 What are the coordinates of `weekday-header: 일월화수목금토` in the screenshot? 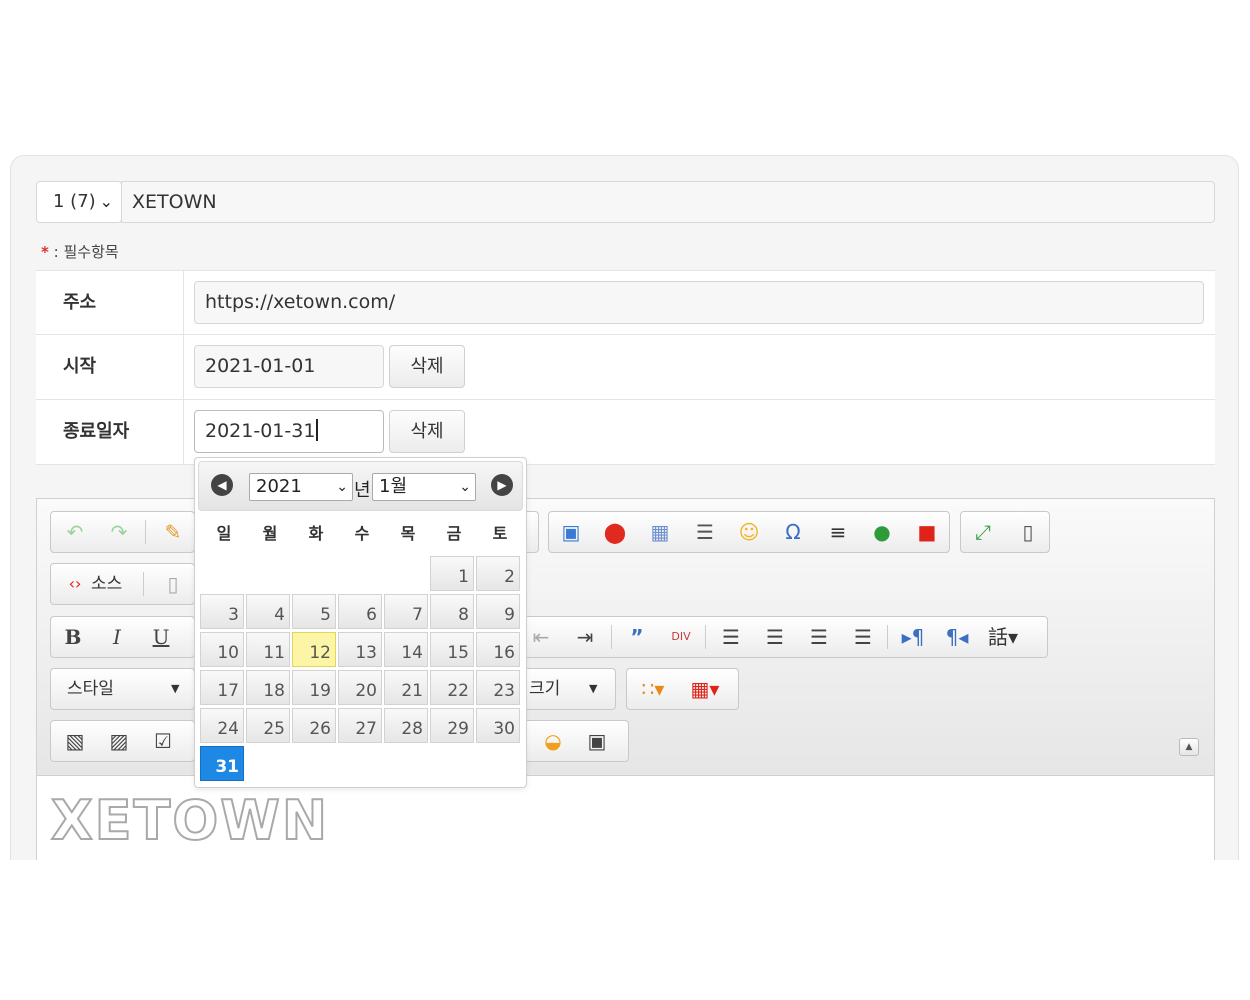 It's located at (361, 532).